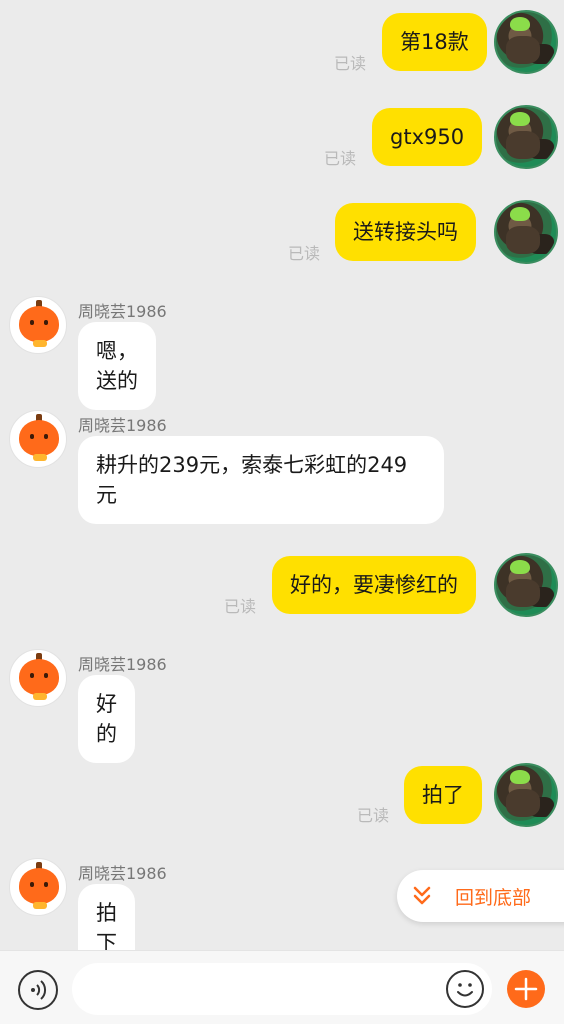 The height and width of the screenshot is (1024, 564). Describe the element at coordinates (443, 795) in the screenshot. I see `message-bubble: 拍了` at that location.